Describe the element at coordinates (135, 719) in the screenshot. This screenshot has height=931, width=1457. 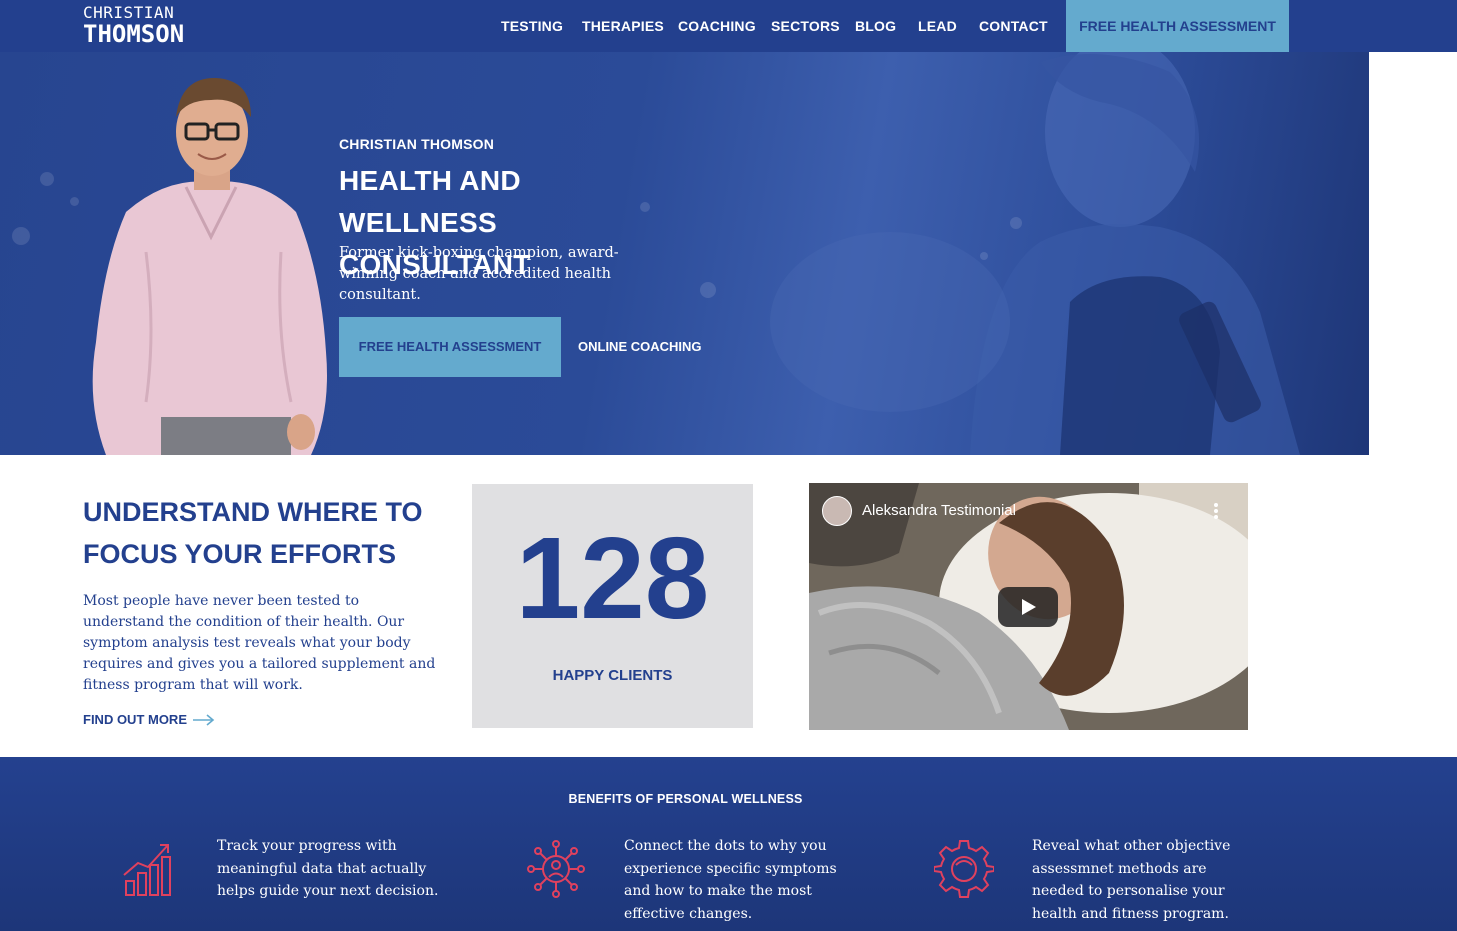
I see `find-out-more-label: FIND OUT MORE` at that location.